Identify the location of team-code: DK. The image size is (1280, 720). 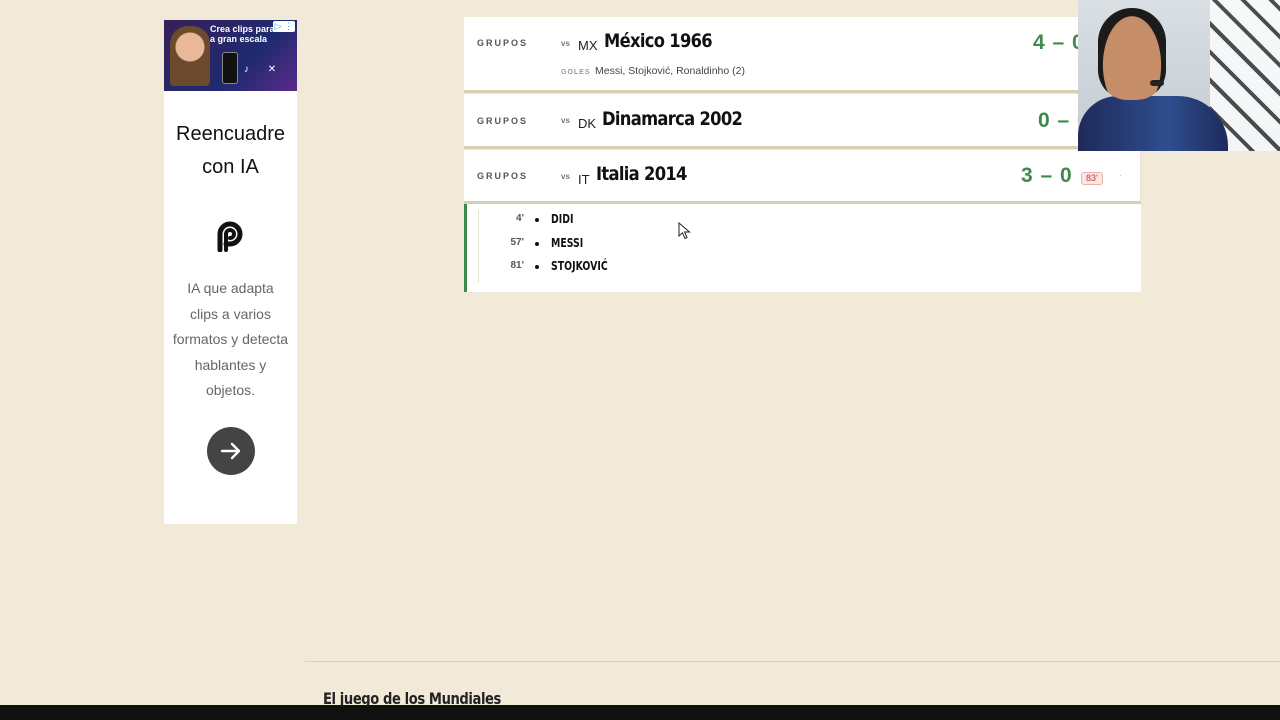
(587, 123).